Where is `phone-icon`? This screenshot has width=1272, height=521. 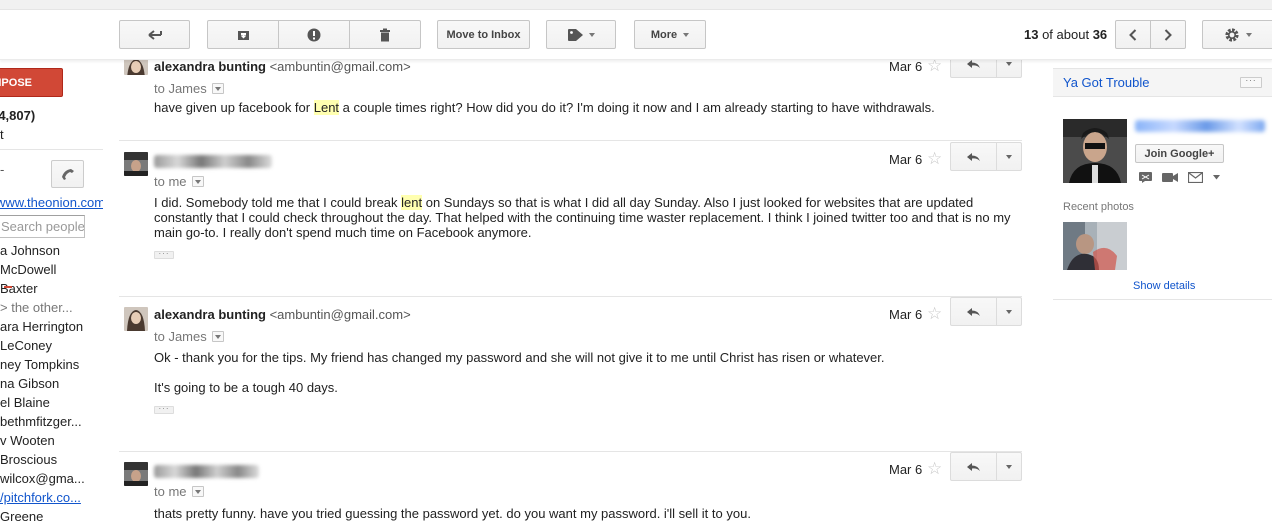 phone-icon is located at coordinates (67, 174).